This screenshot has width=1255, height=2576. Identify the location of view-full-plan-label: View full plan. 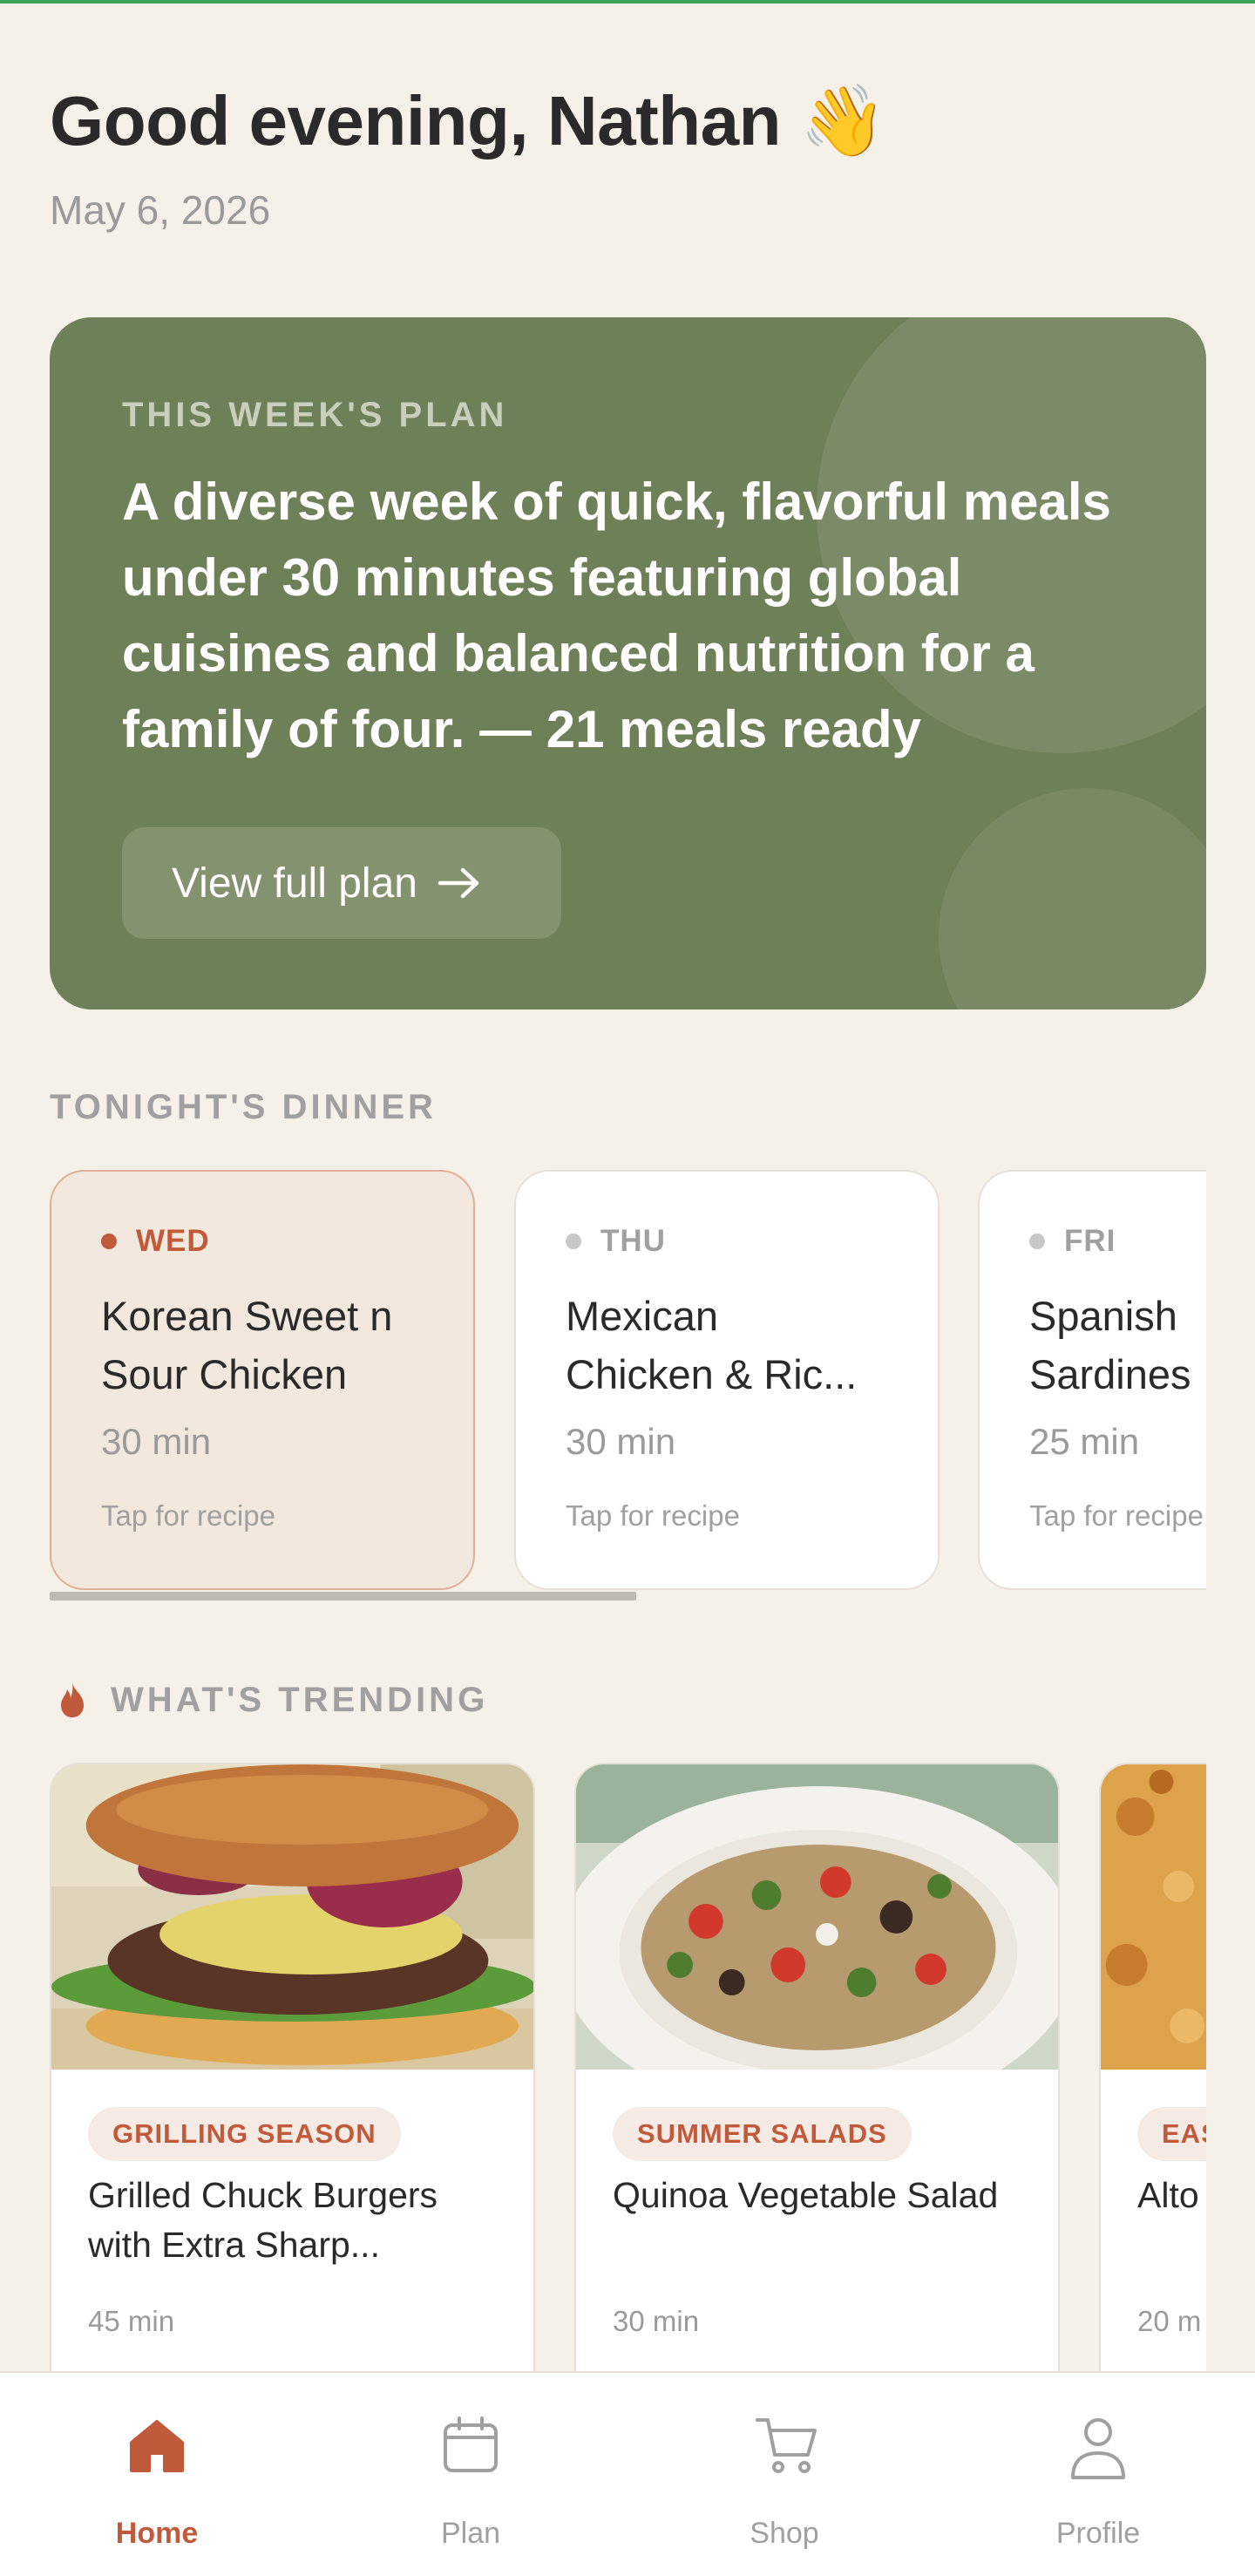
(294, 884).